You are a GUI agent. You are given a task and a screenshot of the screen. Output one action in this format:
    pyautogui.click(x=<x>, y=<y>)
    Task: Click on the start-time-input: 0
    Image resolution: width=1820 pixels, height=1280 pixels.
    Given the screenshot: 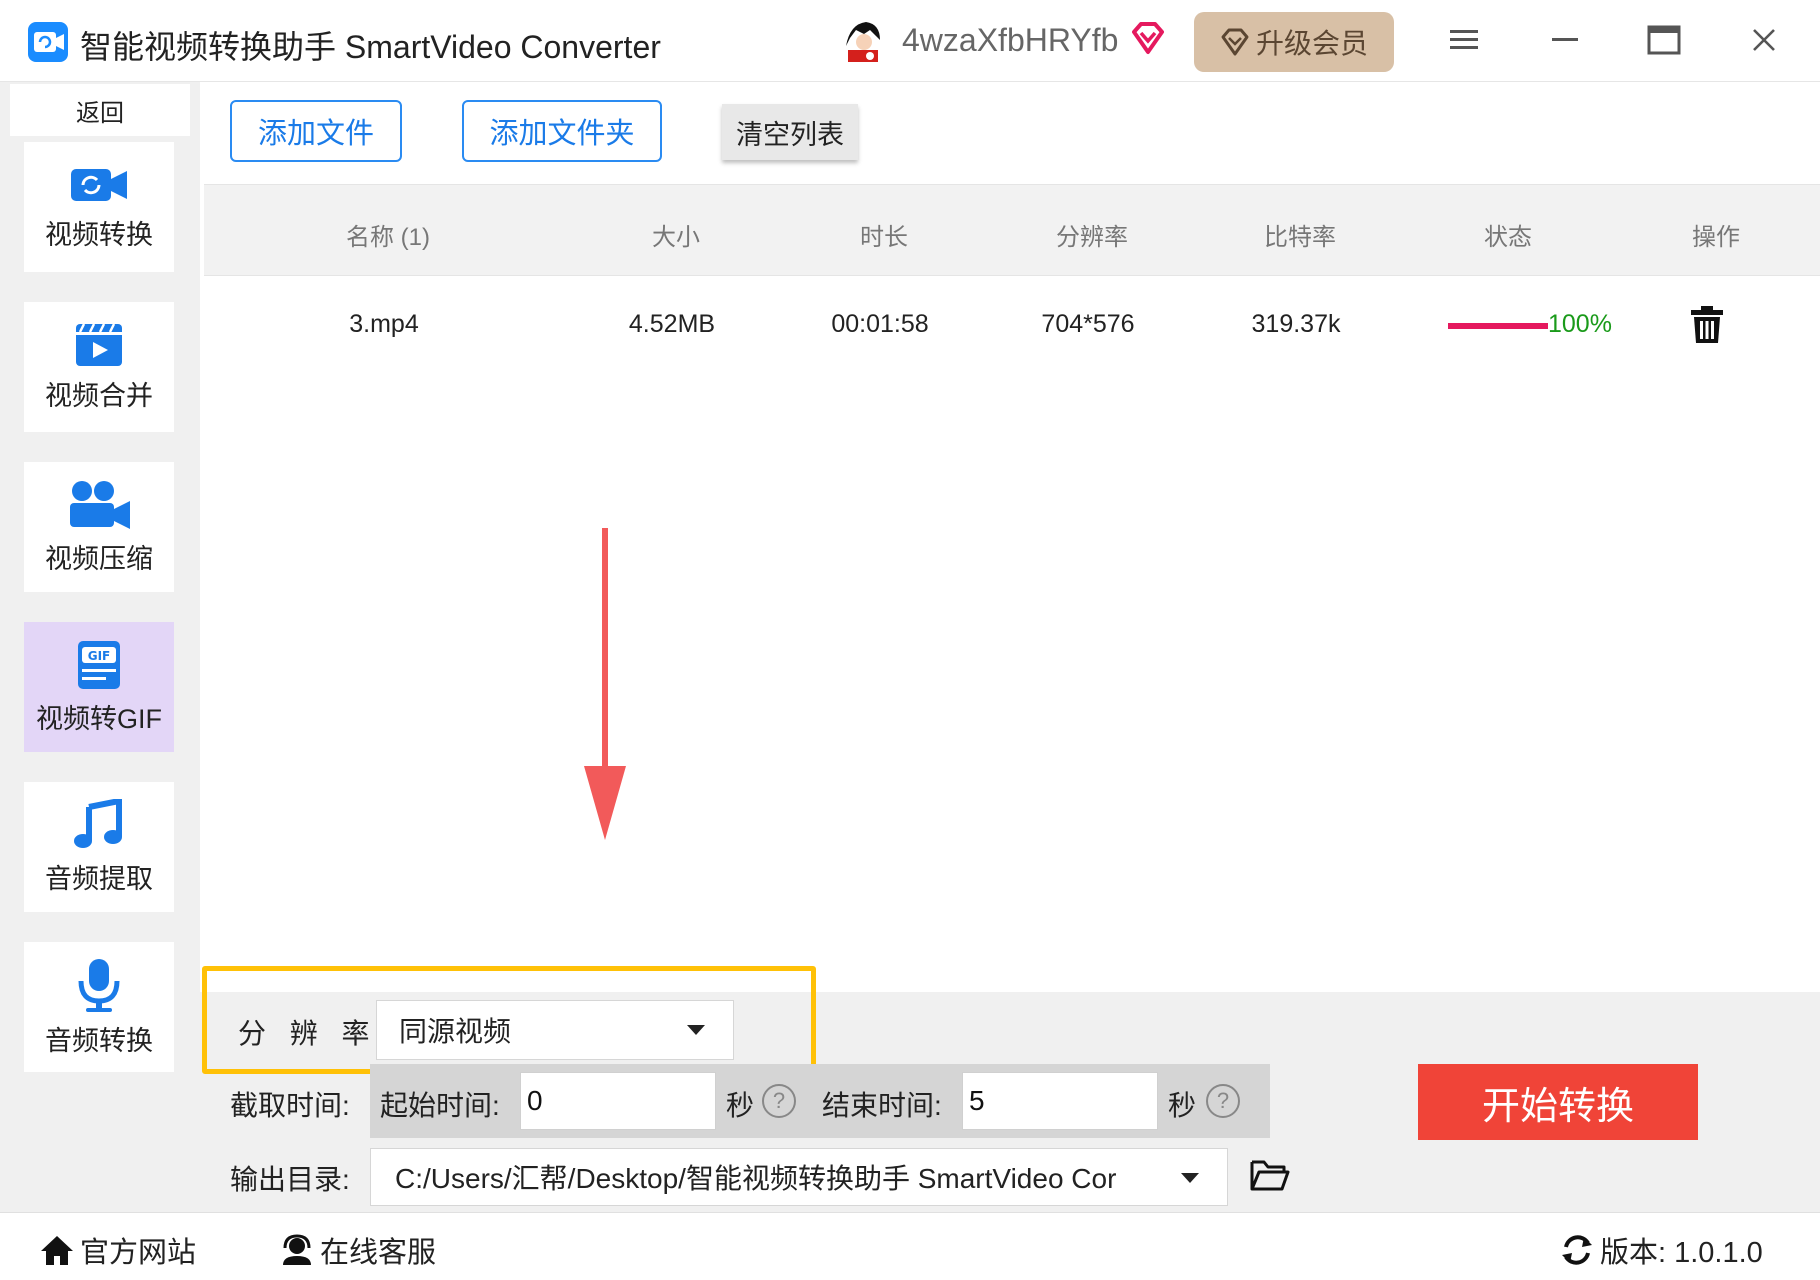 What is the action you would take?
    pyautogui.click(x=618, y=1101)
    